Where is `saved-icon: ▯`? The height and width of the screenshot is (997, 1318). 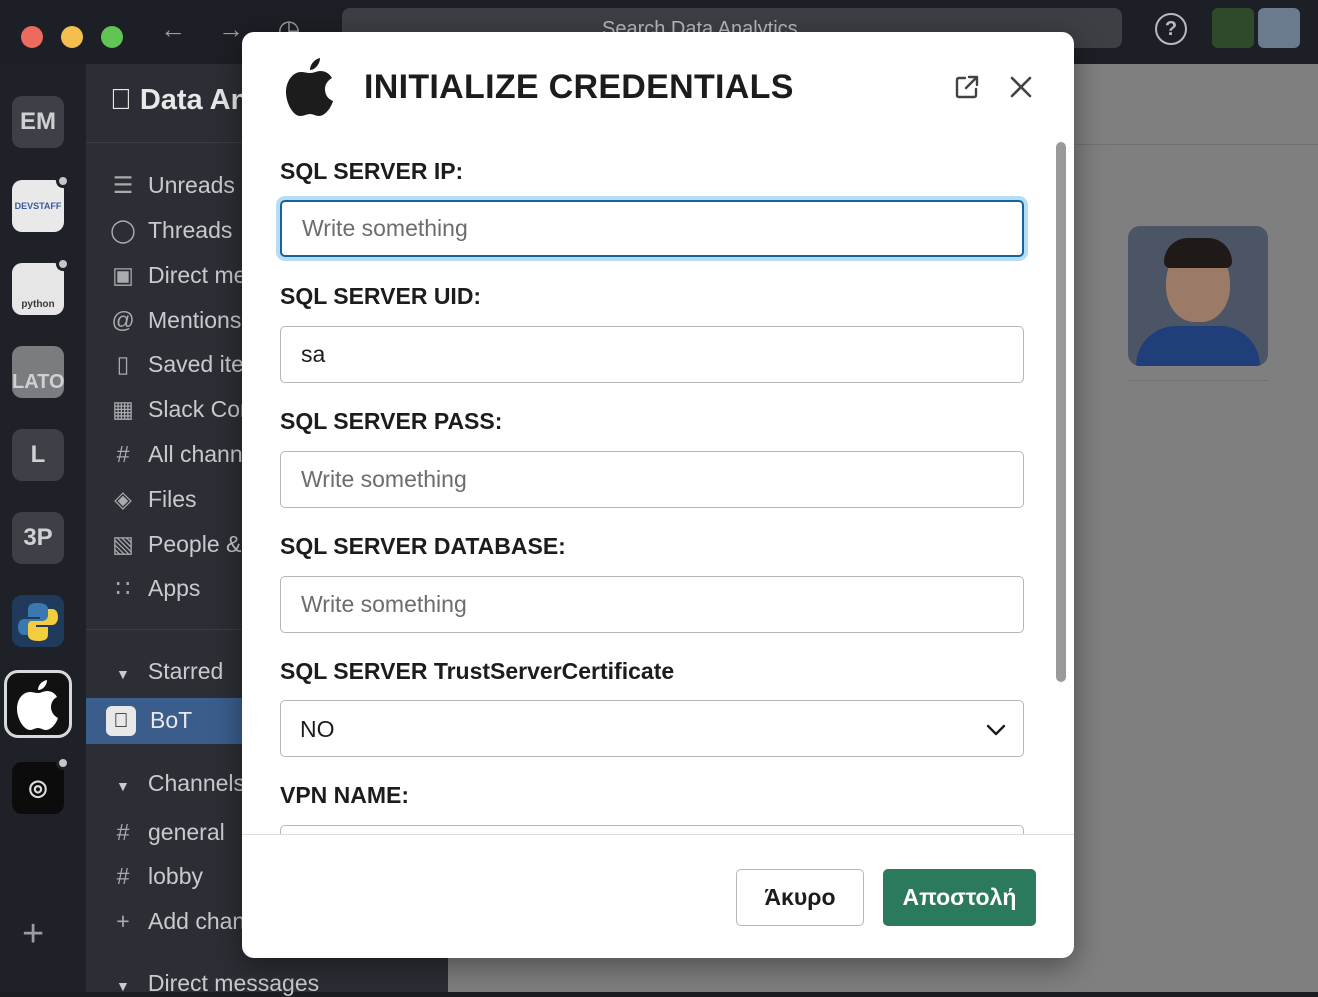
saved-icon: ▯ is located at coordinates (123, 364).